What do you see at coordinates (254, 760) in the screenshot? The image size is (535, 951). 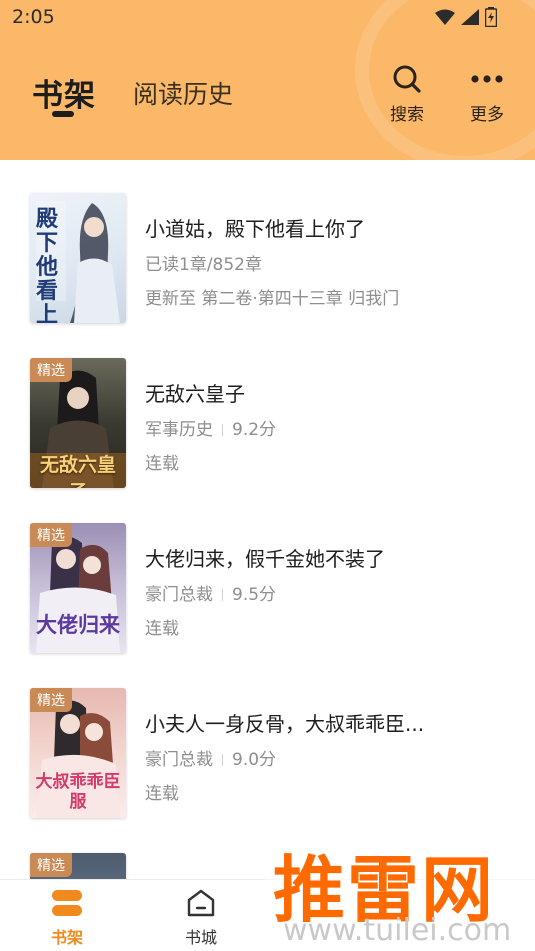 I see `book-score: 9.0分` at bounding box center [254, 760].